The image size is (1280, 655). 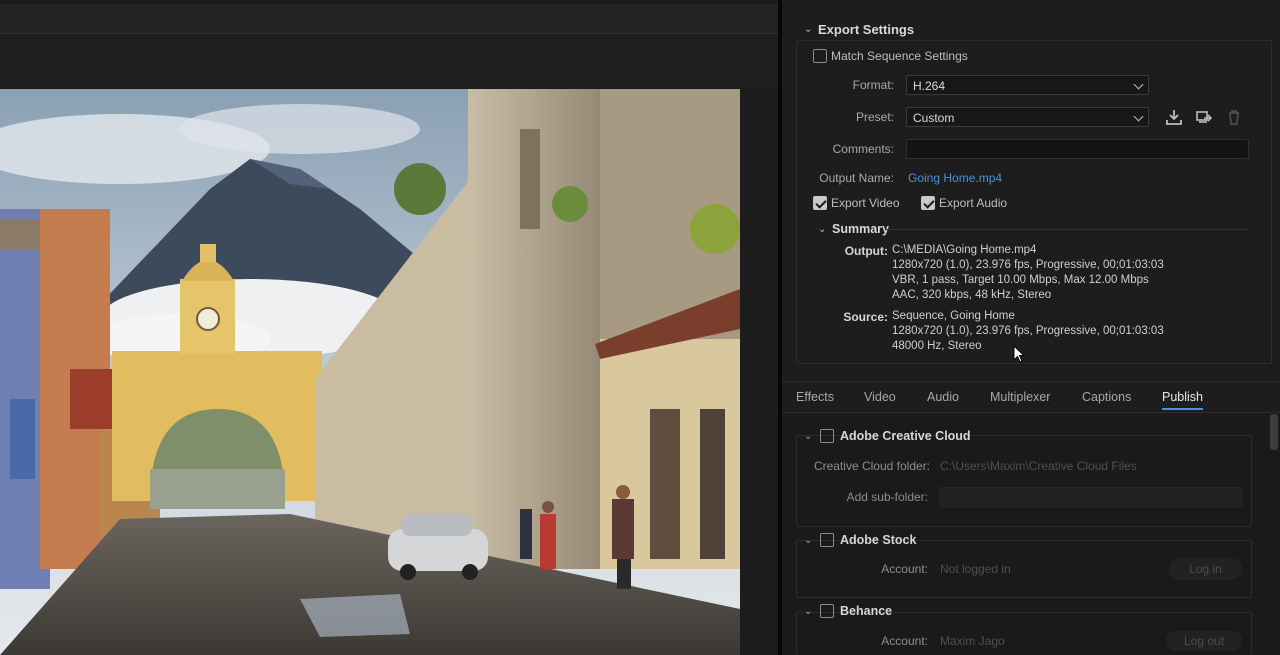 I want to click on import-preset-icon, so click(x=1204, y=117).